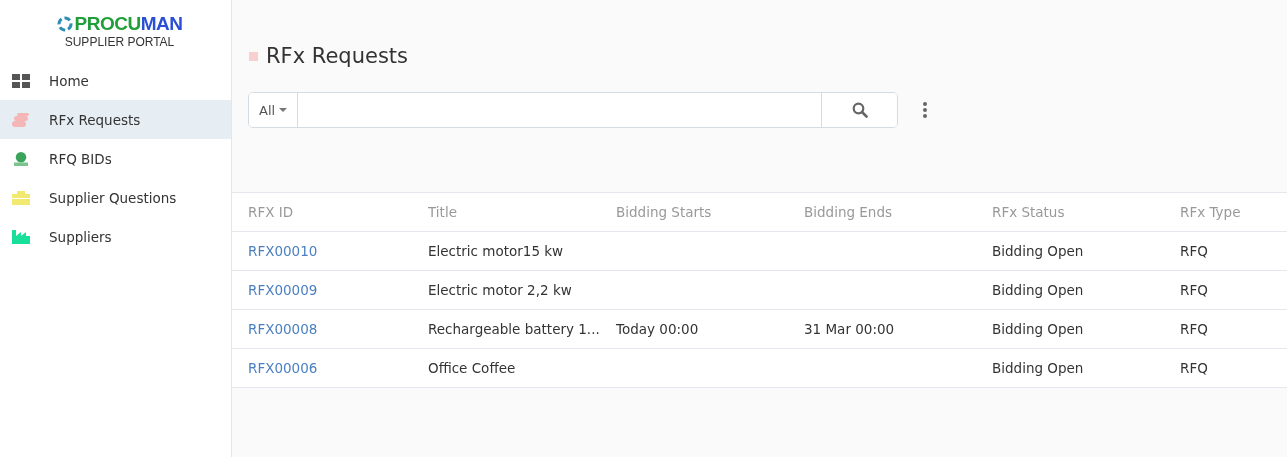 The height and width of the screenshot is (457, 1287). I want to click on column-header: RFx Status, so click(1028, 212).